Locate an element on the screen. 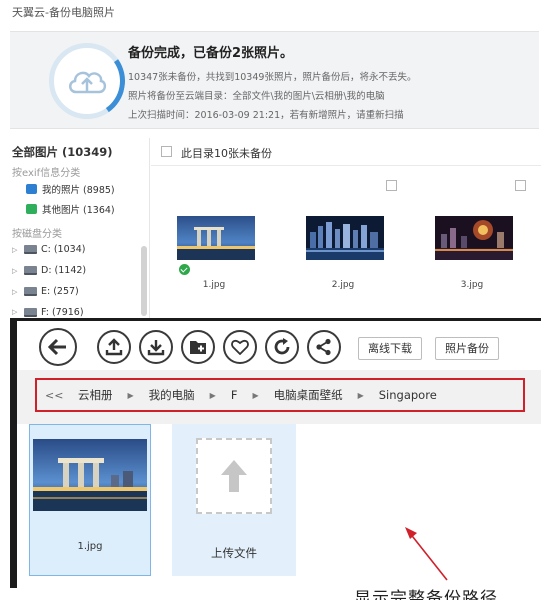  upload-dropzone is located at coordinates (234, 476).